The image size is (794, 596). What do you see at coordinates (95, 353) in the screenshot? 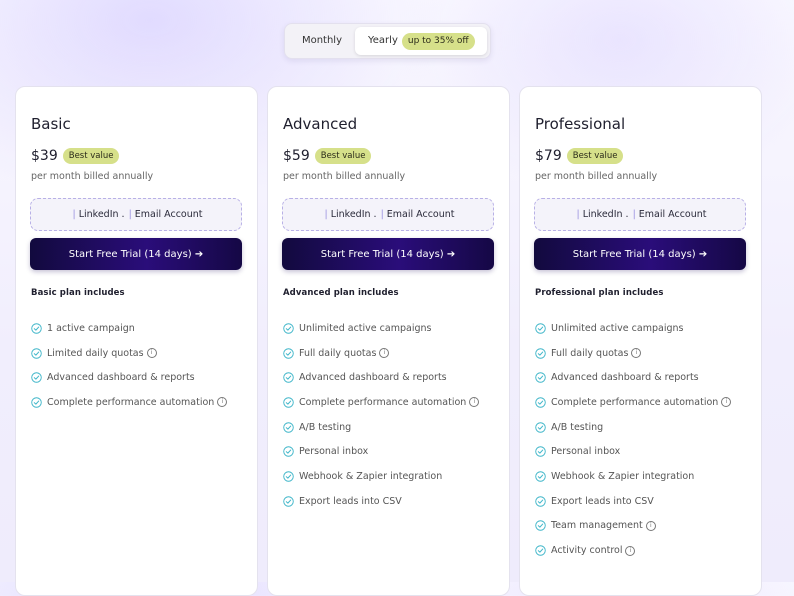
I see `feature-text: Limited daily quotas` at bounding box center [95, 353].